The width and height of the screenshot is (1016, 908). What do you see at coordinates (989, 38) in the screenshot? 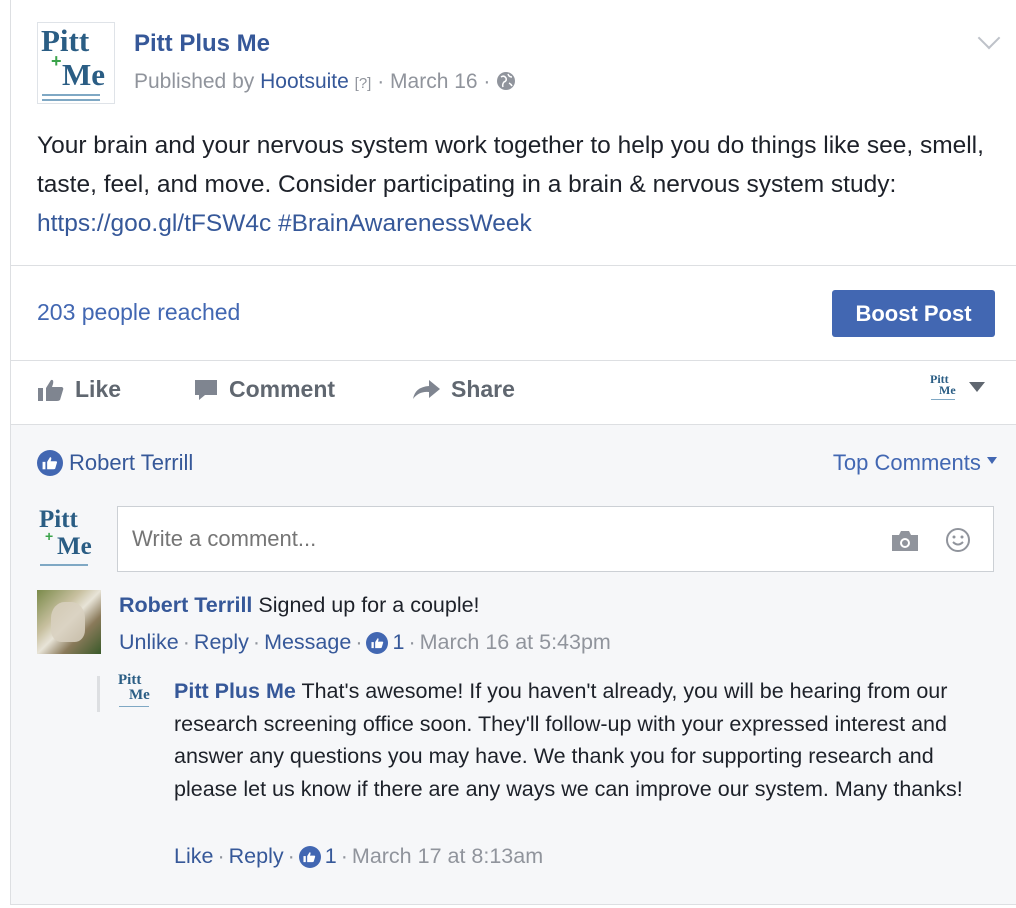
I see `chevron-down-icon` at bounding box center [989, 38].